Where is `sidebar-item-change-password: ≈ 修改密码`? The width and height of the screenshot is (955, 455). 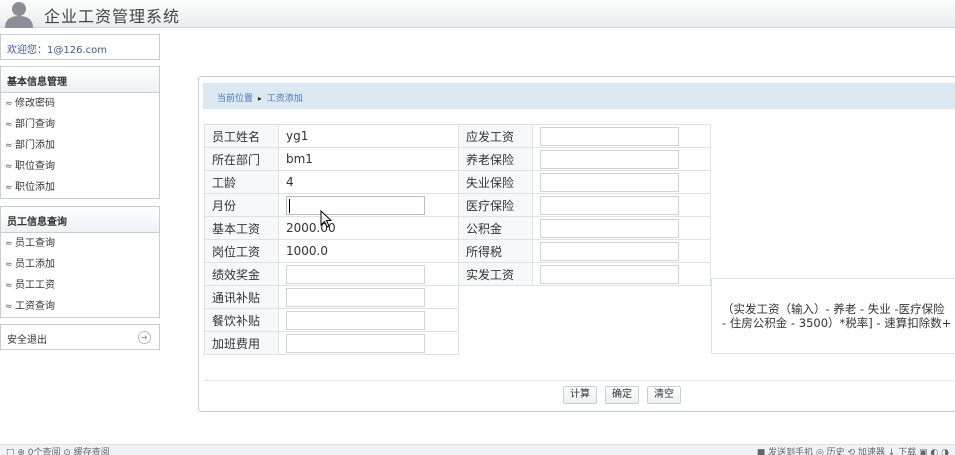 sidebar-item-change-password: ≈ 修改密码 is located at coordinates (80, 103).